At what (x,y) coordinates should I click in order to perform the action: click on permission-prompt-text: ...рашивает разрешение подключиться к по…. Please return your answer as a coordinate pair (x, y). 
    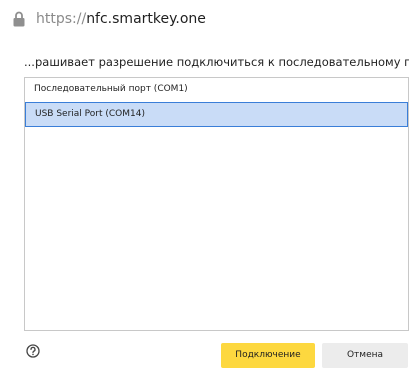
    Looking at the image, I should click on (216, 62).